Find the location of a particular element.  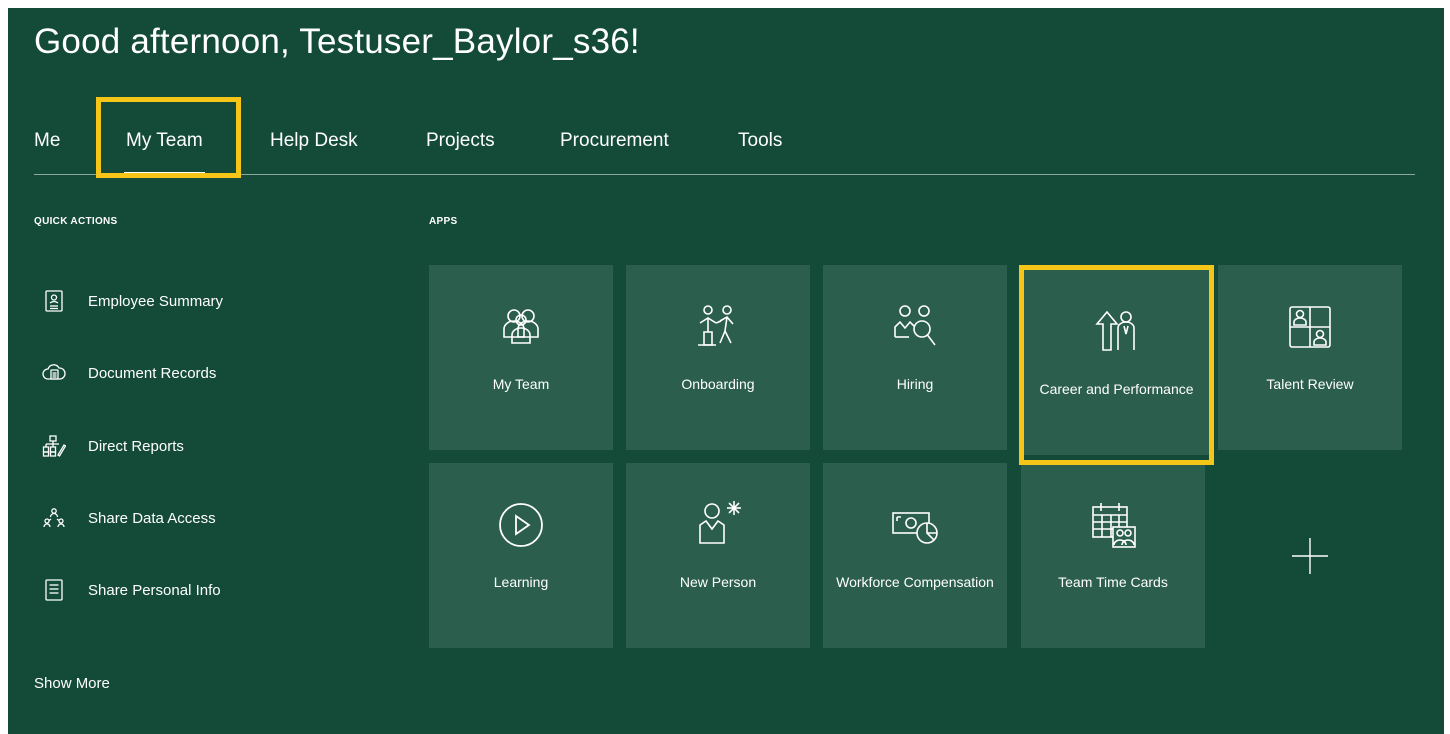

app-tile-workforce-compensation: Workforce Compensation is located at coordinates (915, 555).